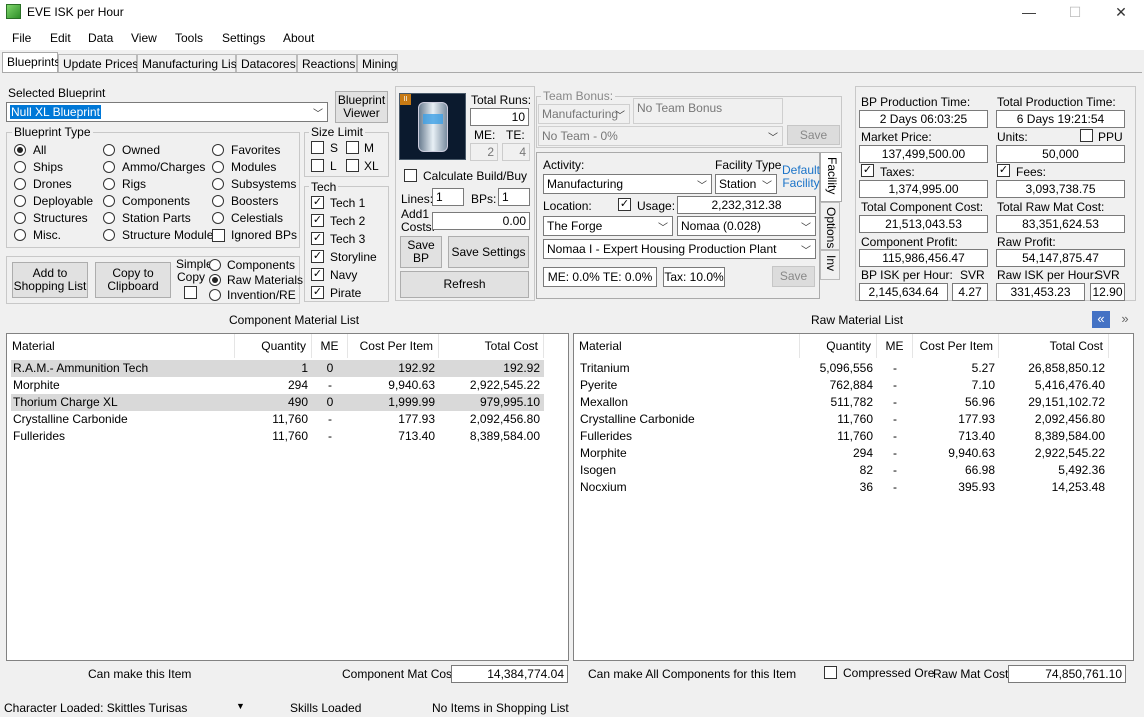 The height and width of the screenshot is (717, 1144). I want to click on size-s-checkbox, so click(317, 147).